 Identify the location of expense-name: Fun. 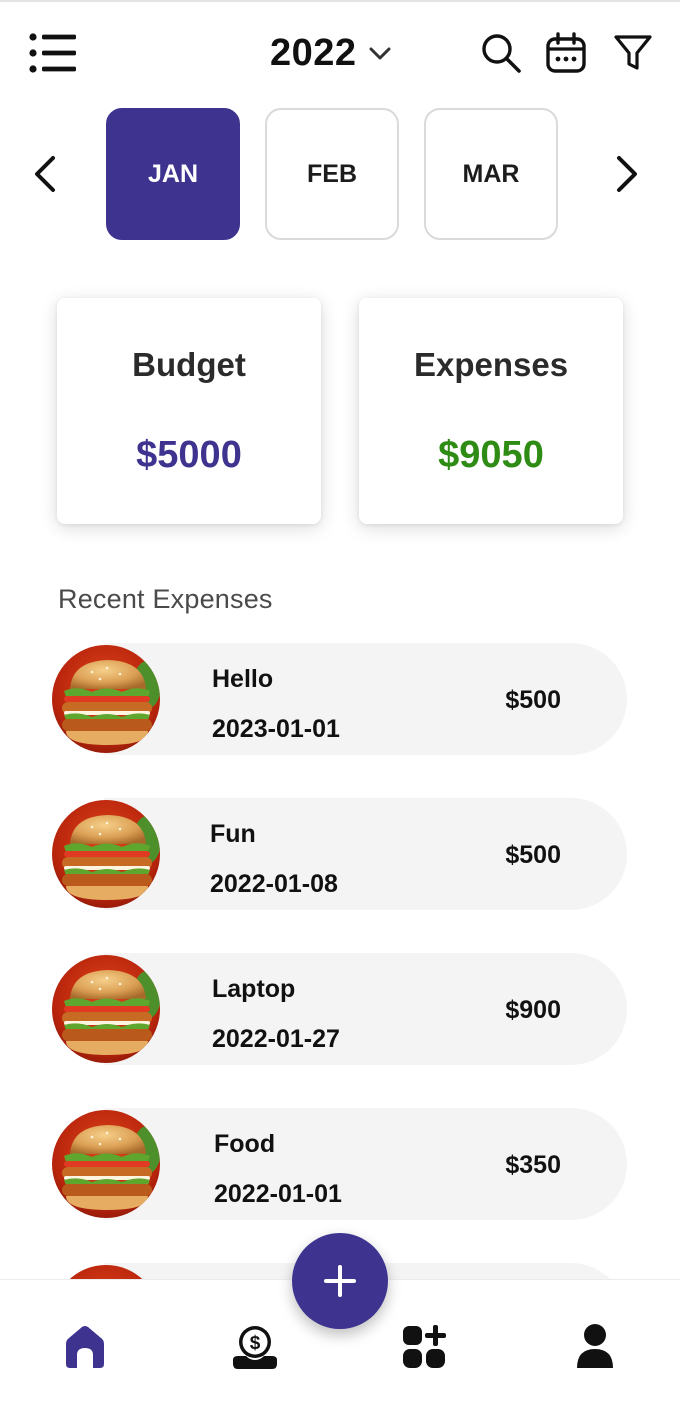
(233, 834).